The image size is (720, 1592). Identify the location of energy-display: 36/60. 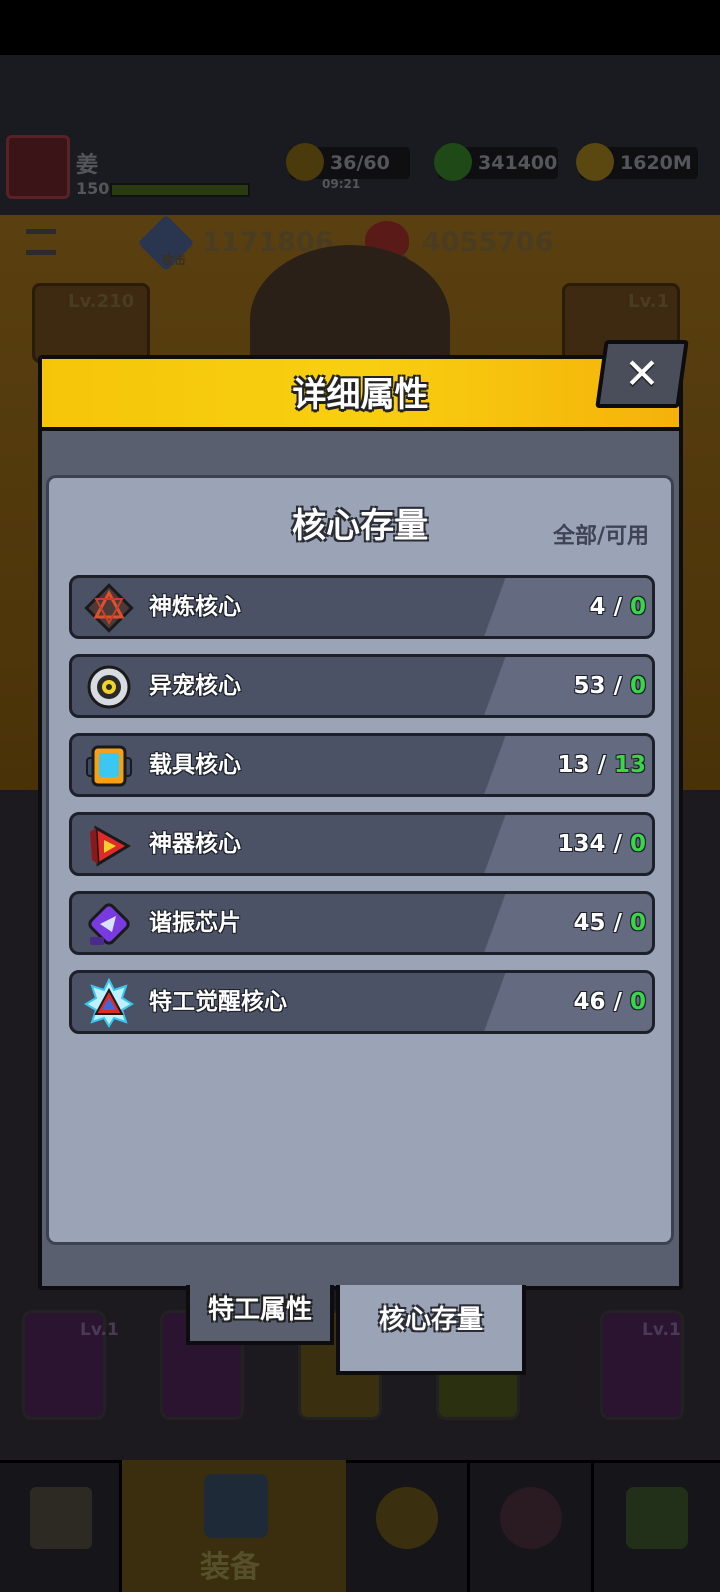
(348, 162).